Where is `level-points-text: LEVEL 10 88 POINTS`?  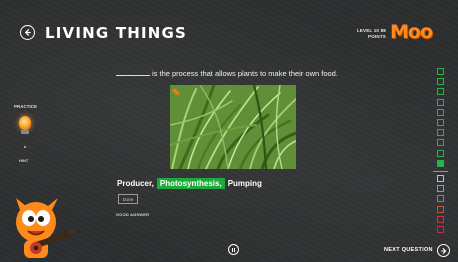
level-points-text: LEVEL 10 88 POINTS is located at coordinates (371, 33).